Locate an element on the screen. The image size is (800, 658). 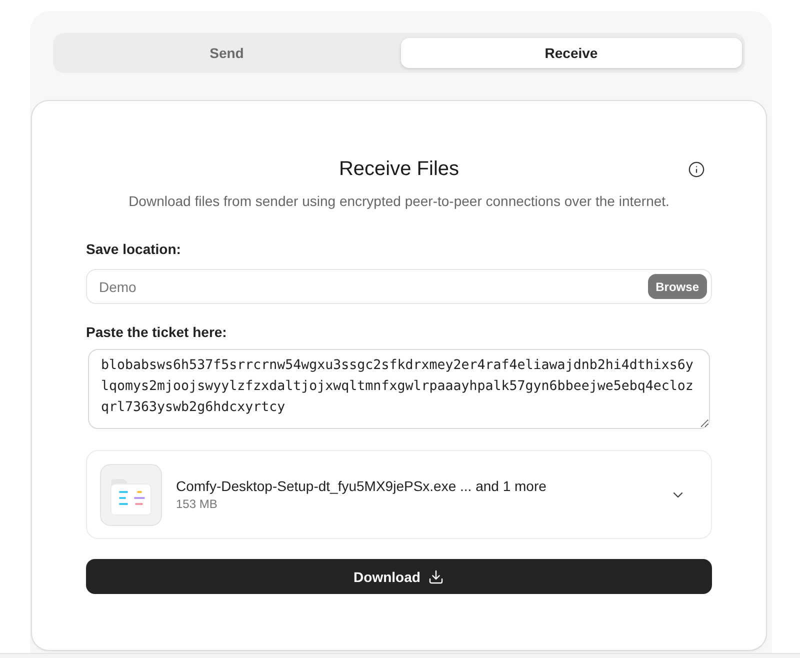
file-name: Comfy-Desktop-Setup-dt_fyu5MX9jePSx.exe ... and 1 more is located at coordinates (362, 486).